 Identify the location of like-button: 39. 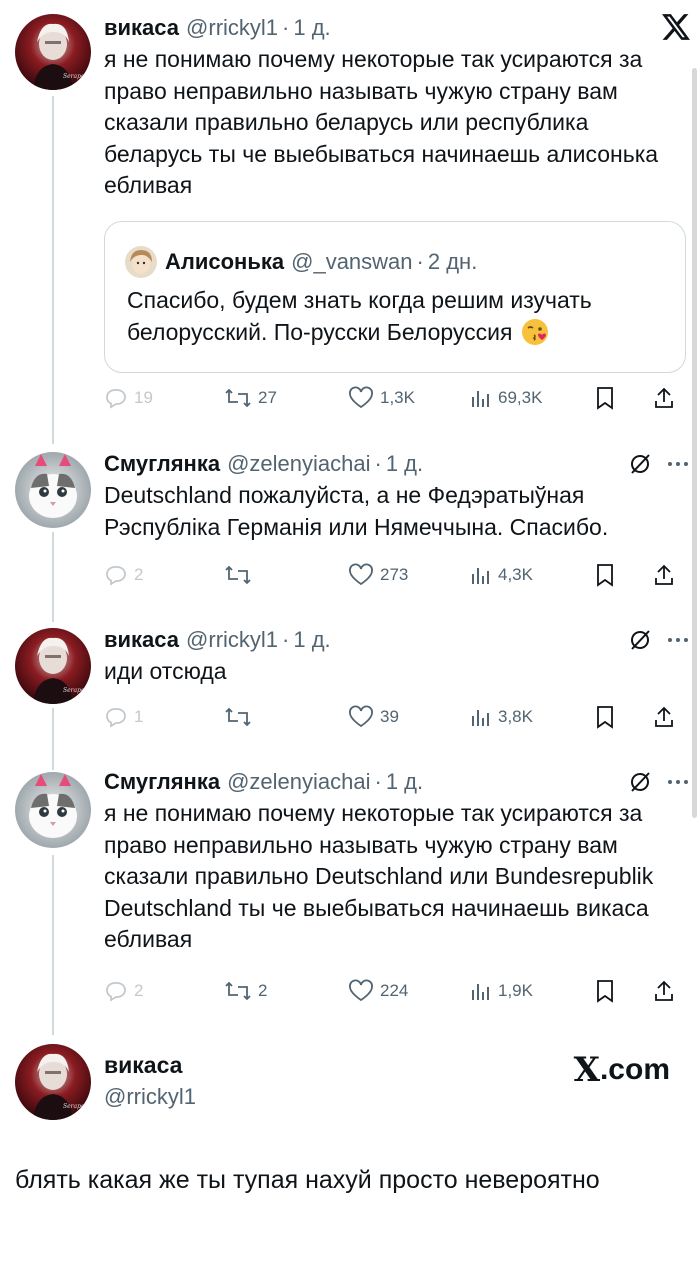
(373, 717).